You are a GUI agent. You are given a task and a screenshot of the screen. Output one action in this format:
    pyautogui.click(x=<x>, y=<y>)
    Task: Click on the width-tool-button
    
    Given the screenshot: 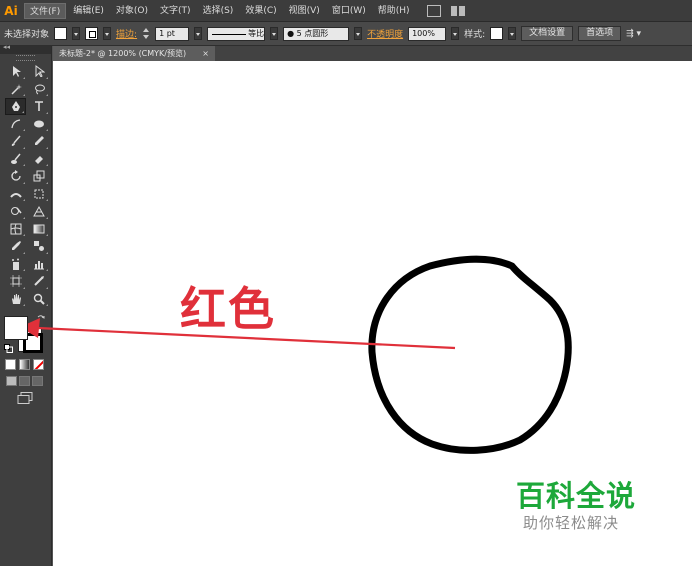 What is the action you would take?
    pyautogui.click(x=15, y=194)
    